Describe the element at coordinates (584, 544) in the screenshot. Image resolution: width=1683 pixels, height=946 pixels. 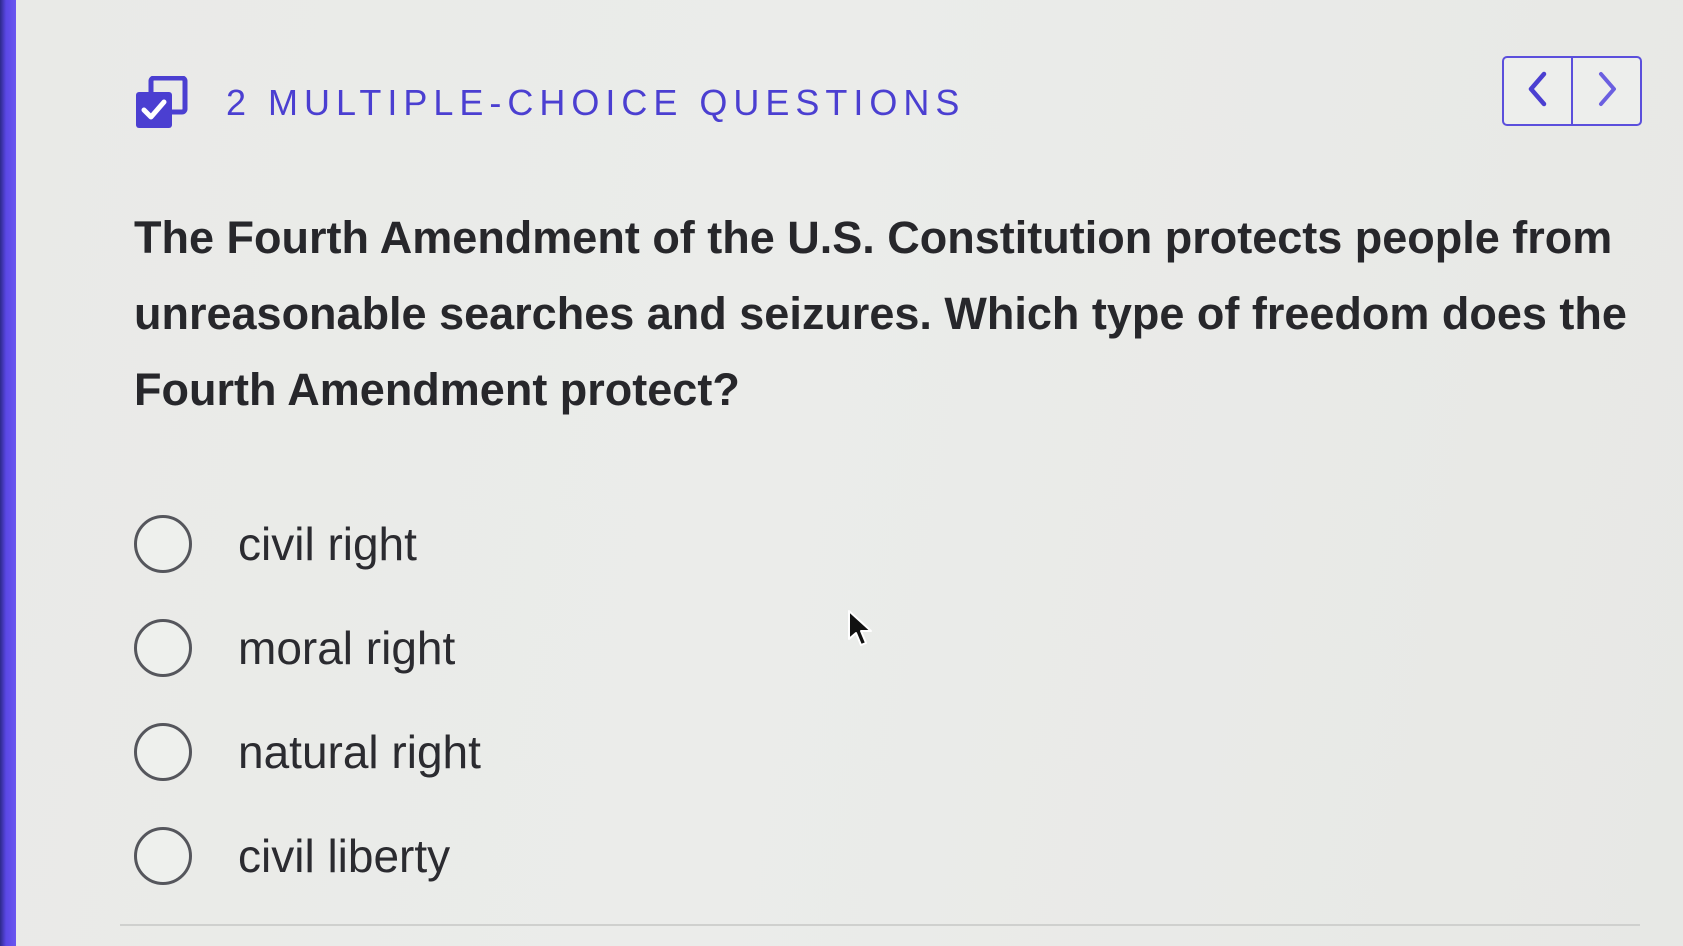
I see `answer-option-civil-right: civil right` at that location.